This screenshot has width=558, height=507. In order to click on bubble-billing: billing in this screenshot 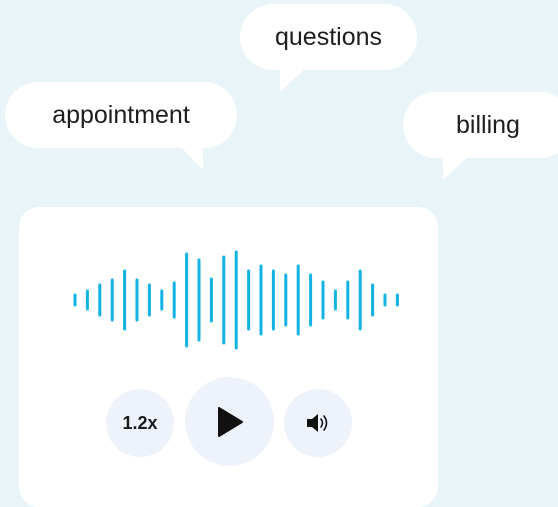, I will do `click(480, 136)`.